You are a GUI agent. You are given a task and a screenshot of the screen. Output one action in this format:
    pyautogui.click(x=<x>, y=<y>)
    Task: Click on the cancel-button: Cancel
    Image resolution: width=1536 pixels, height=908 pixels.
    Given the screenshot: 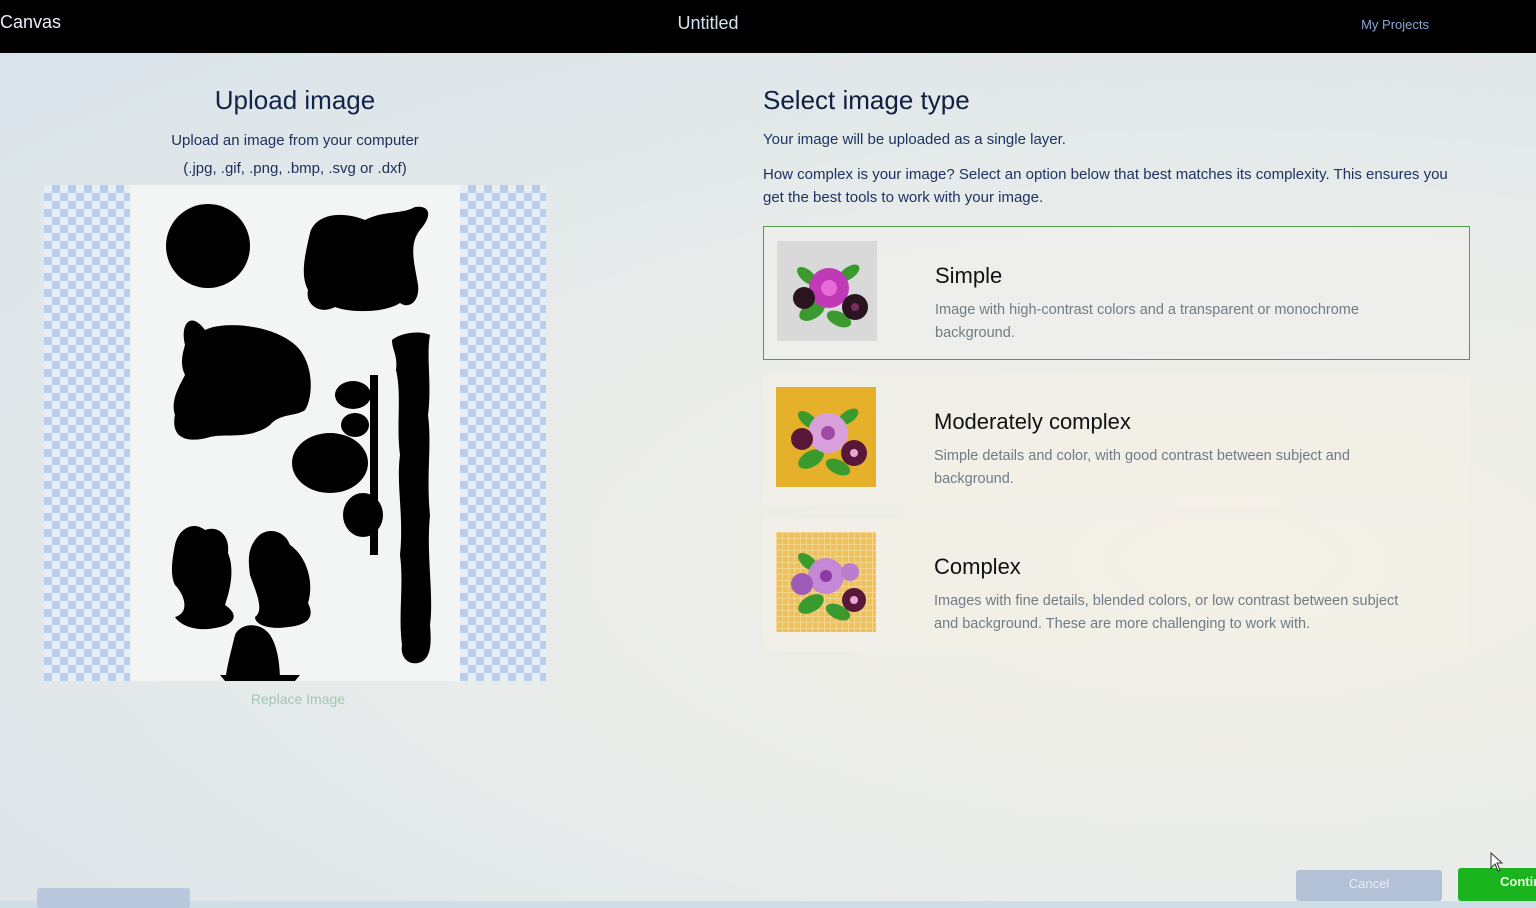 What is the action you would take?
    pyautogui.click(x=1369, y=885)
    